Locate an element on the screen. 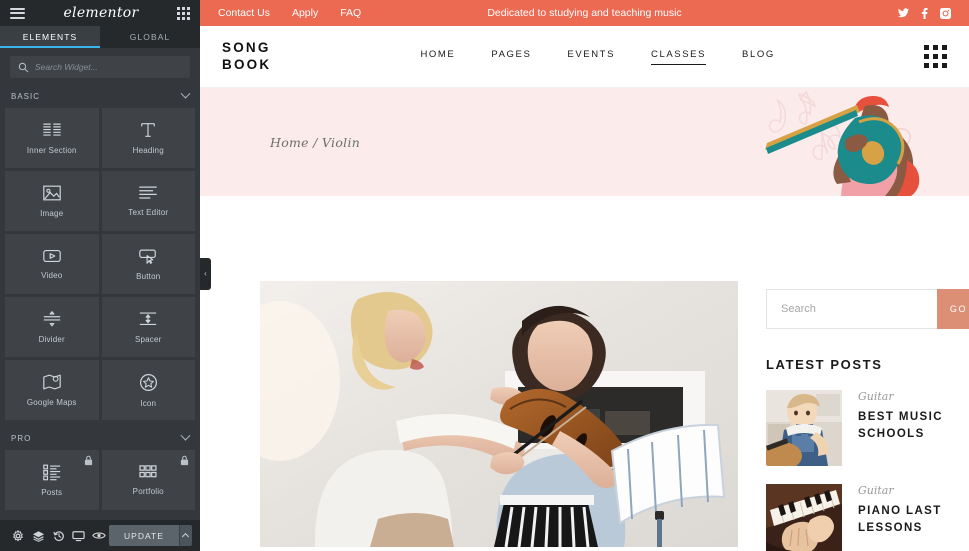  history-revisions-icon is located at coordinates (58, 535).